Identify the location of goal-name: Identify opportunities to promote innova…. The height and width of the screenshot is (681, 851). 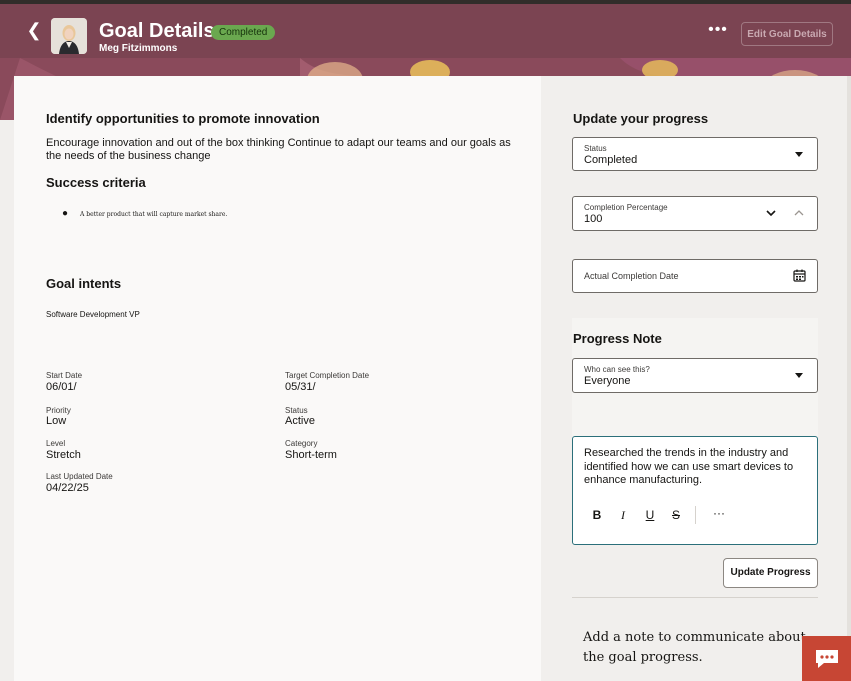
(183, 118).